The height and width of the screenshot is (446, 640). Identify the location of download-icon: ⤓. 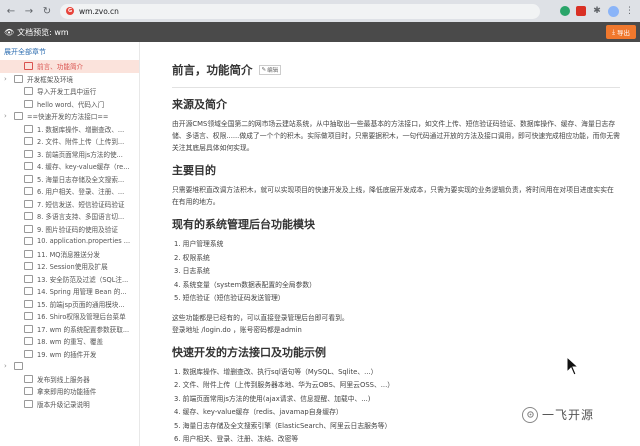
(613, 31).